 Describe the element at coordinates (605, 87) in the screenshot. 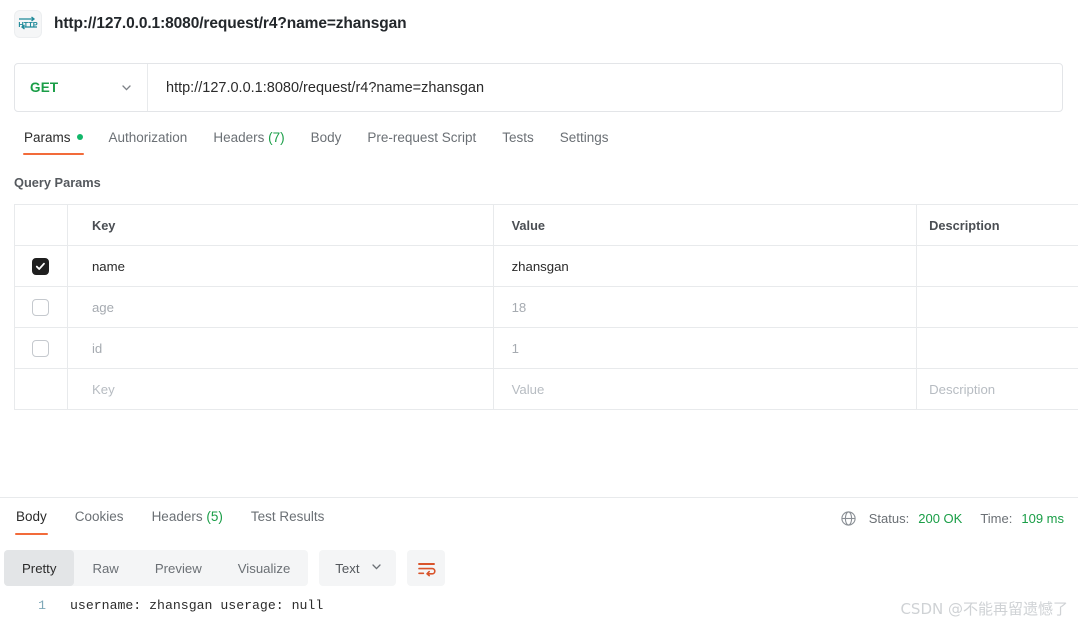

I see `url-input` at that location.